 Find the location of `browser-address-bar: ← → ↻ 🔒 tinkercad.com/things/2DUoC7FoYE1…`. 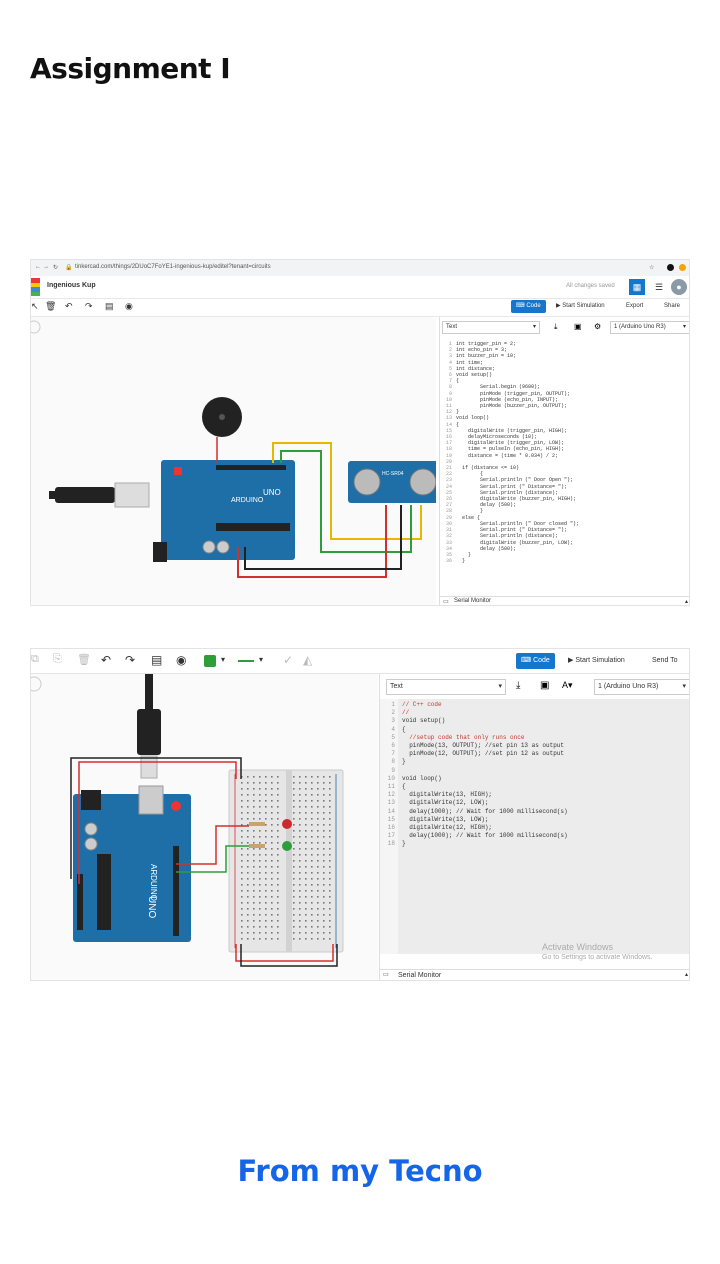

browser-address-bar: ← → ↻ 🔒 tinkercad.com/things/2DUoC7FoYE1… is located at coordinates (360, 268).